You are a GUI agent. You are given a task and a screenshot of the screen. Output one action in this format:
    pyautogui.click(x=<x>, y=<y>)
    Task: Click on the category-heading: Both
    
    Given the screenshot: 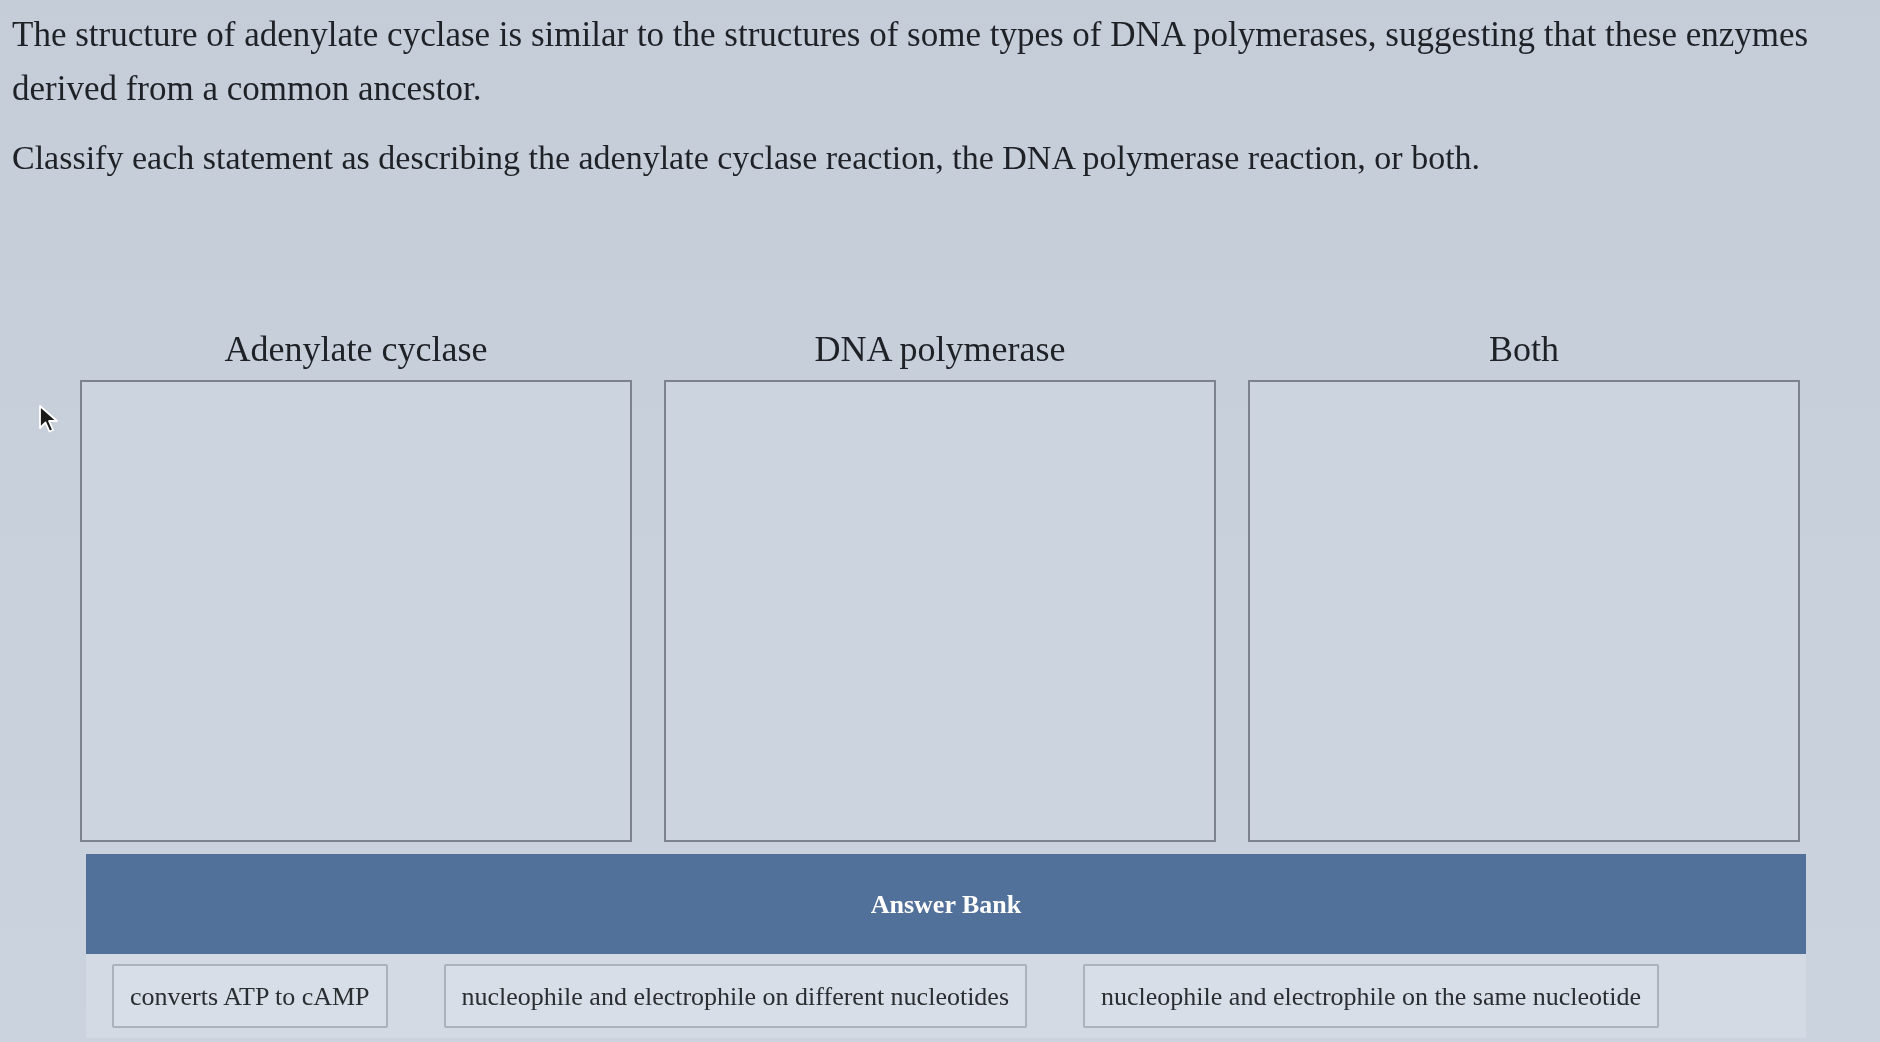 What is the action you would take?
    pyautogui.click(x=1524, y=349)
    